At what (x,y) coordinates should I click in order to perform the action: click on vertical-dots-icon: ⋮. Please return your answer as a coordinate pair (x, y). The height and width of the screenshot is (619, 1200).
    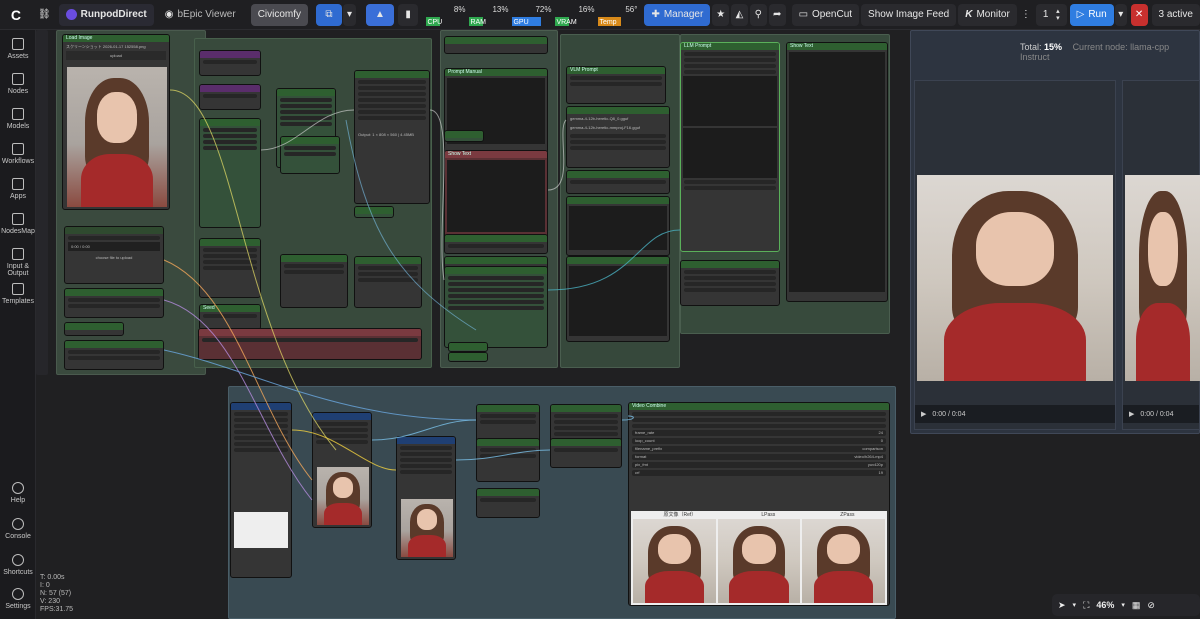
    Looking at the image, I should click on (1025, 14).